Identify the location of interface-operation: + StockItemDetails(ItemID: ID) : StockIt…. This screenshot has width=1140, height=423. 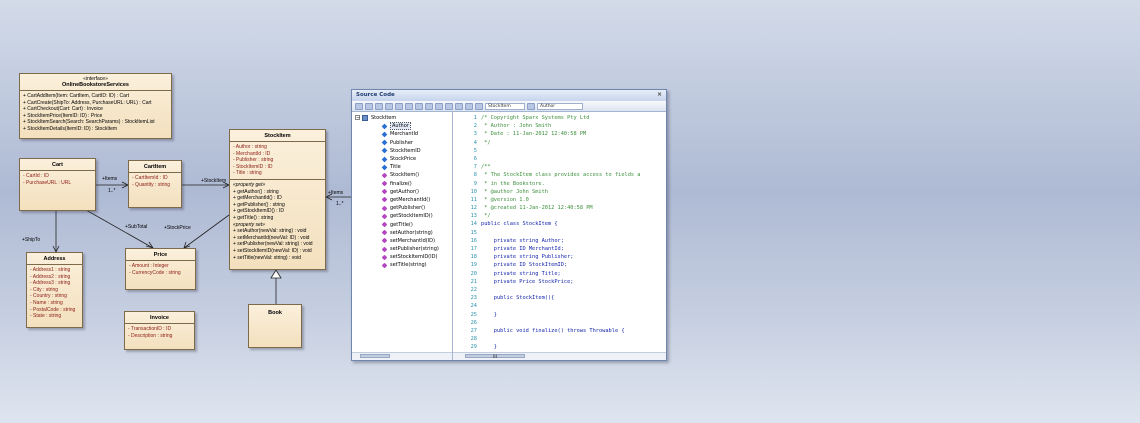
(70, 128).